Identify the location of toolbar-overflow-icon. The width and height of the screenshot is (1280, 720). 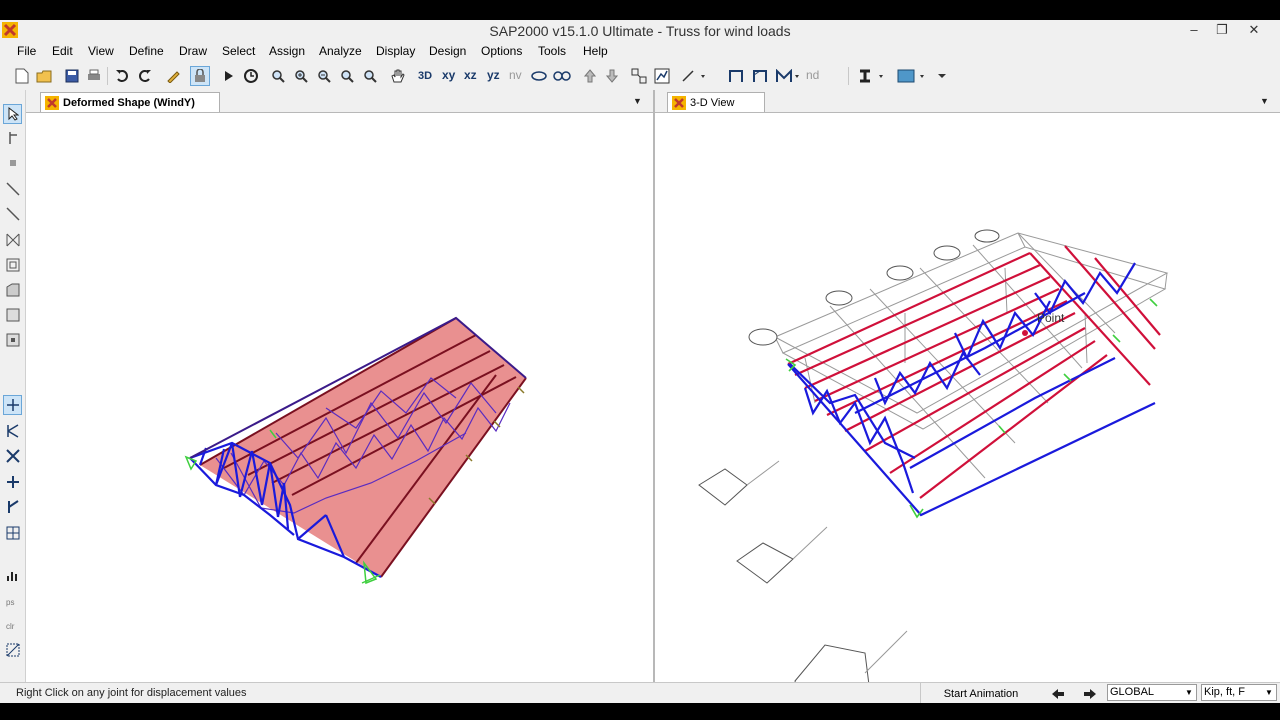
(942, 76).